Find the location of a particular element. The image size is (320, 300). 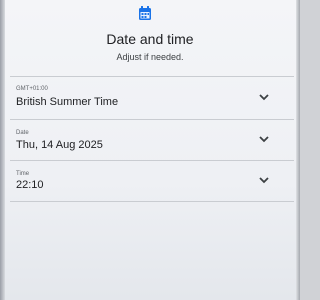

date-dropdown: Date Thu, 14 Aug 2025 is located at coordinates (152, 141).